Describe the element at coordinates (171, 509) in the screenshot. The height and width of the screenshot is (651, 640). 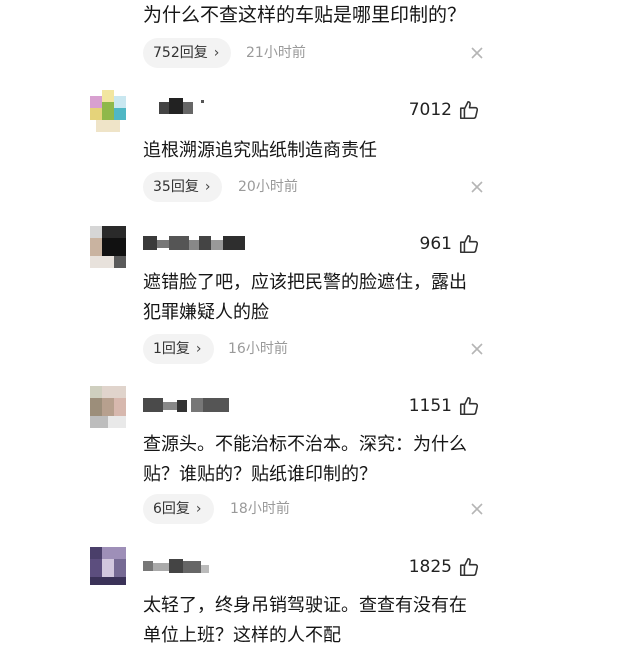
I see `replies-count: 6回复` at that location.